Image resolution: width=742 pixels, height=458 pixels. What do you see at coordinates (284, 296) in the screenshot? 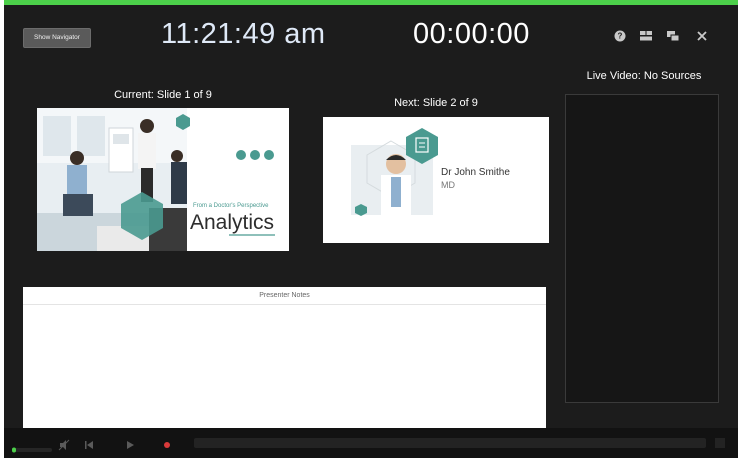
I see `presenter-notes-header: Presenter Notes` at bounding box center [284, 296].